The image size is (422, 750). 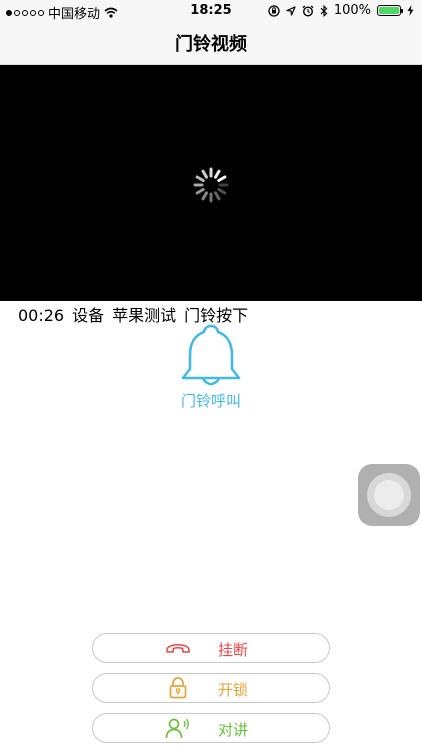 What do you see at coordinates (233, 650) in the screenshot?
I see `hangup-label: 挂断` at bounding box center [233, 650].